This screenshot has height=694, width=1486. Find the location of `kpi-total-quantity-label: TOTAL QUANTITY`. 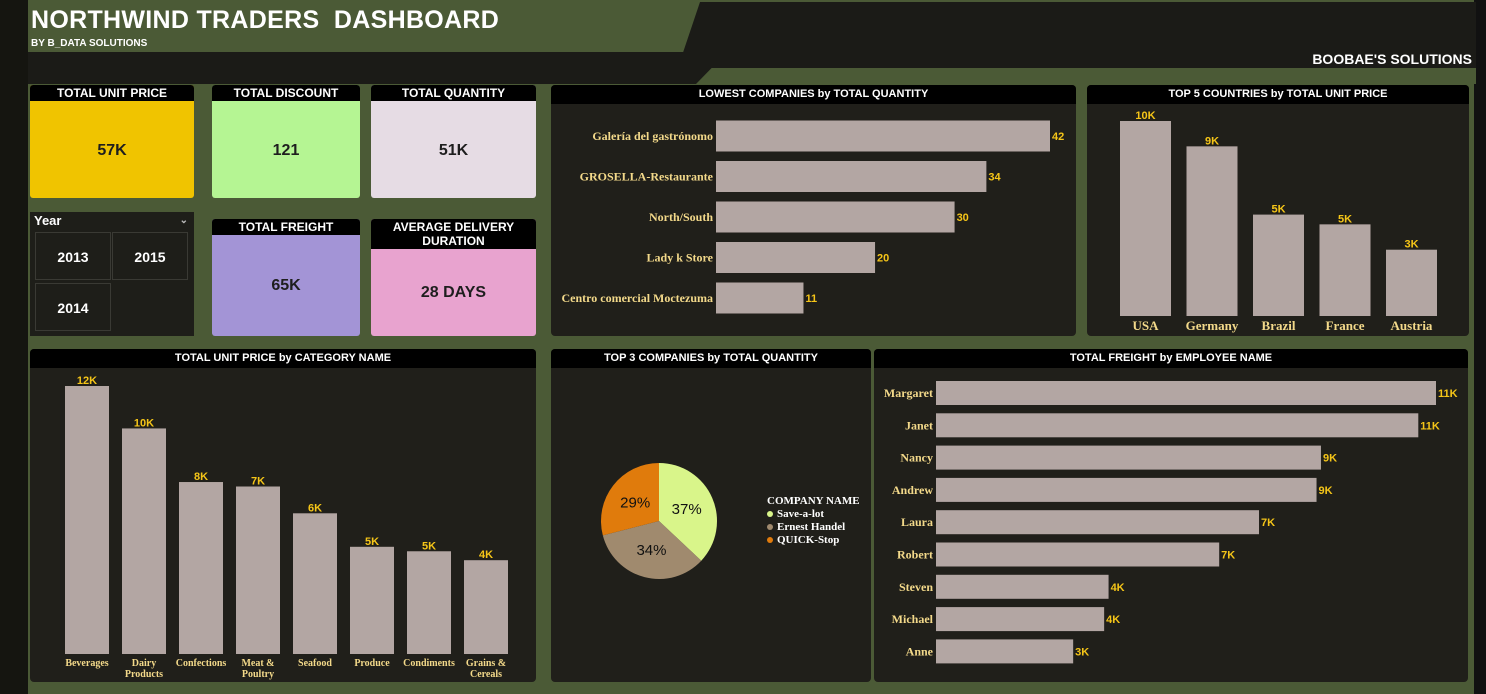

kpi-total-quantity-label: TOTAL QUANTITY is located at coordinates (453, 93).